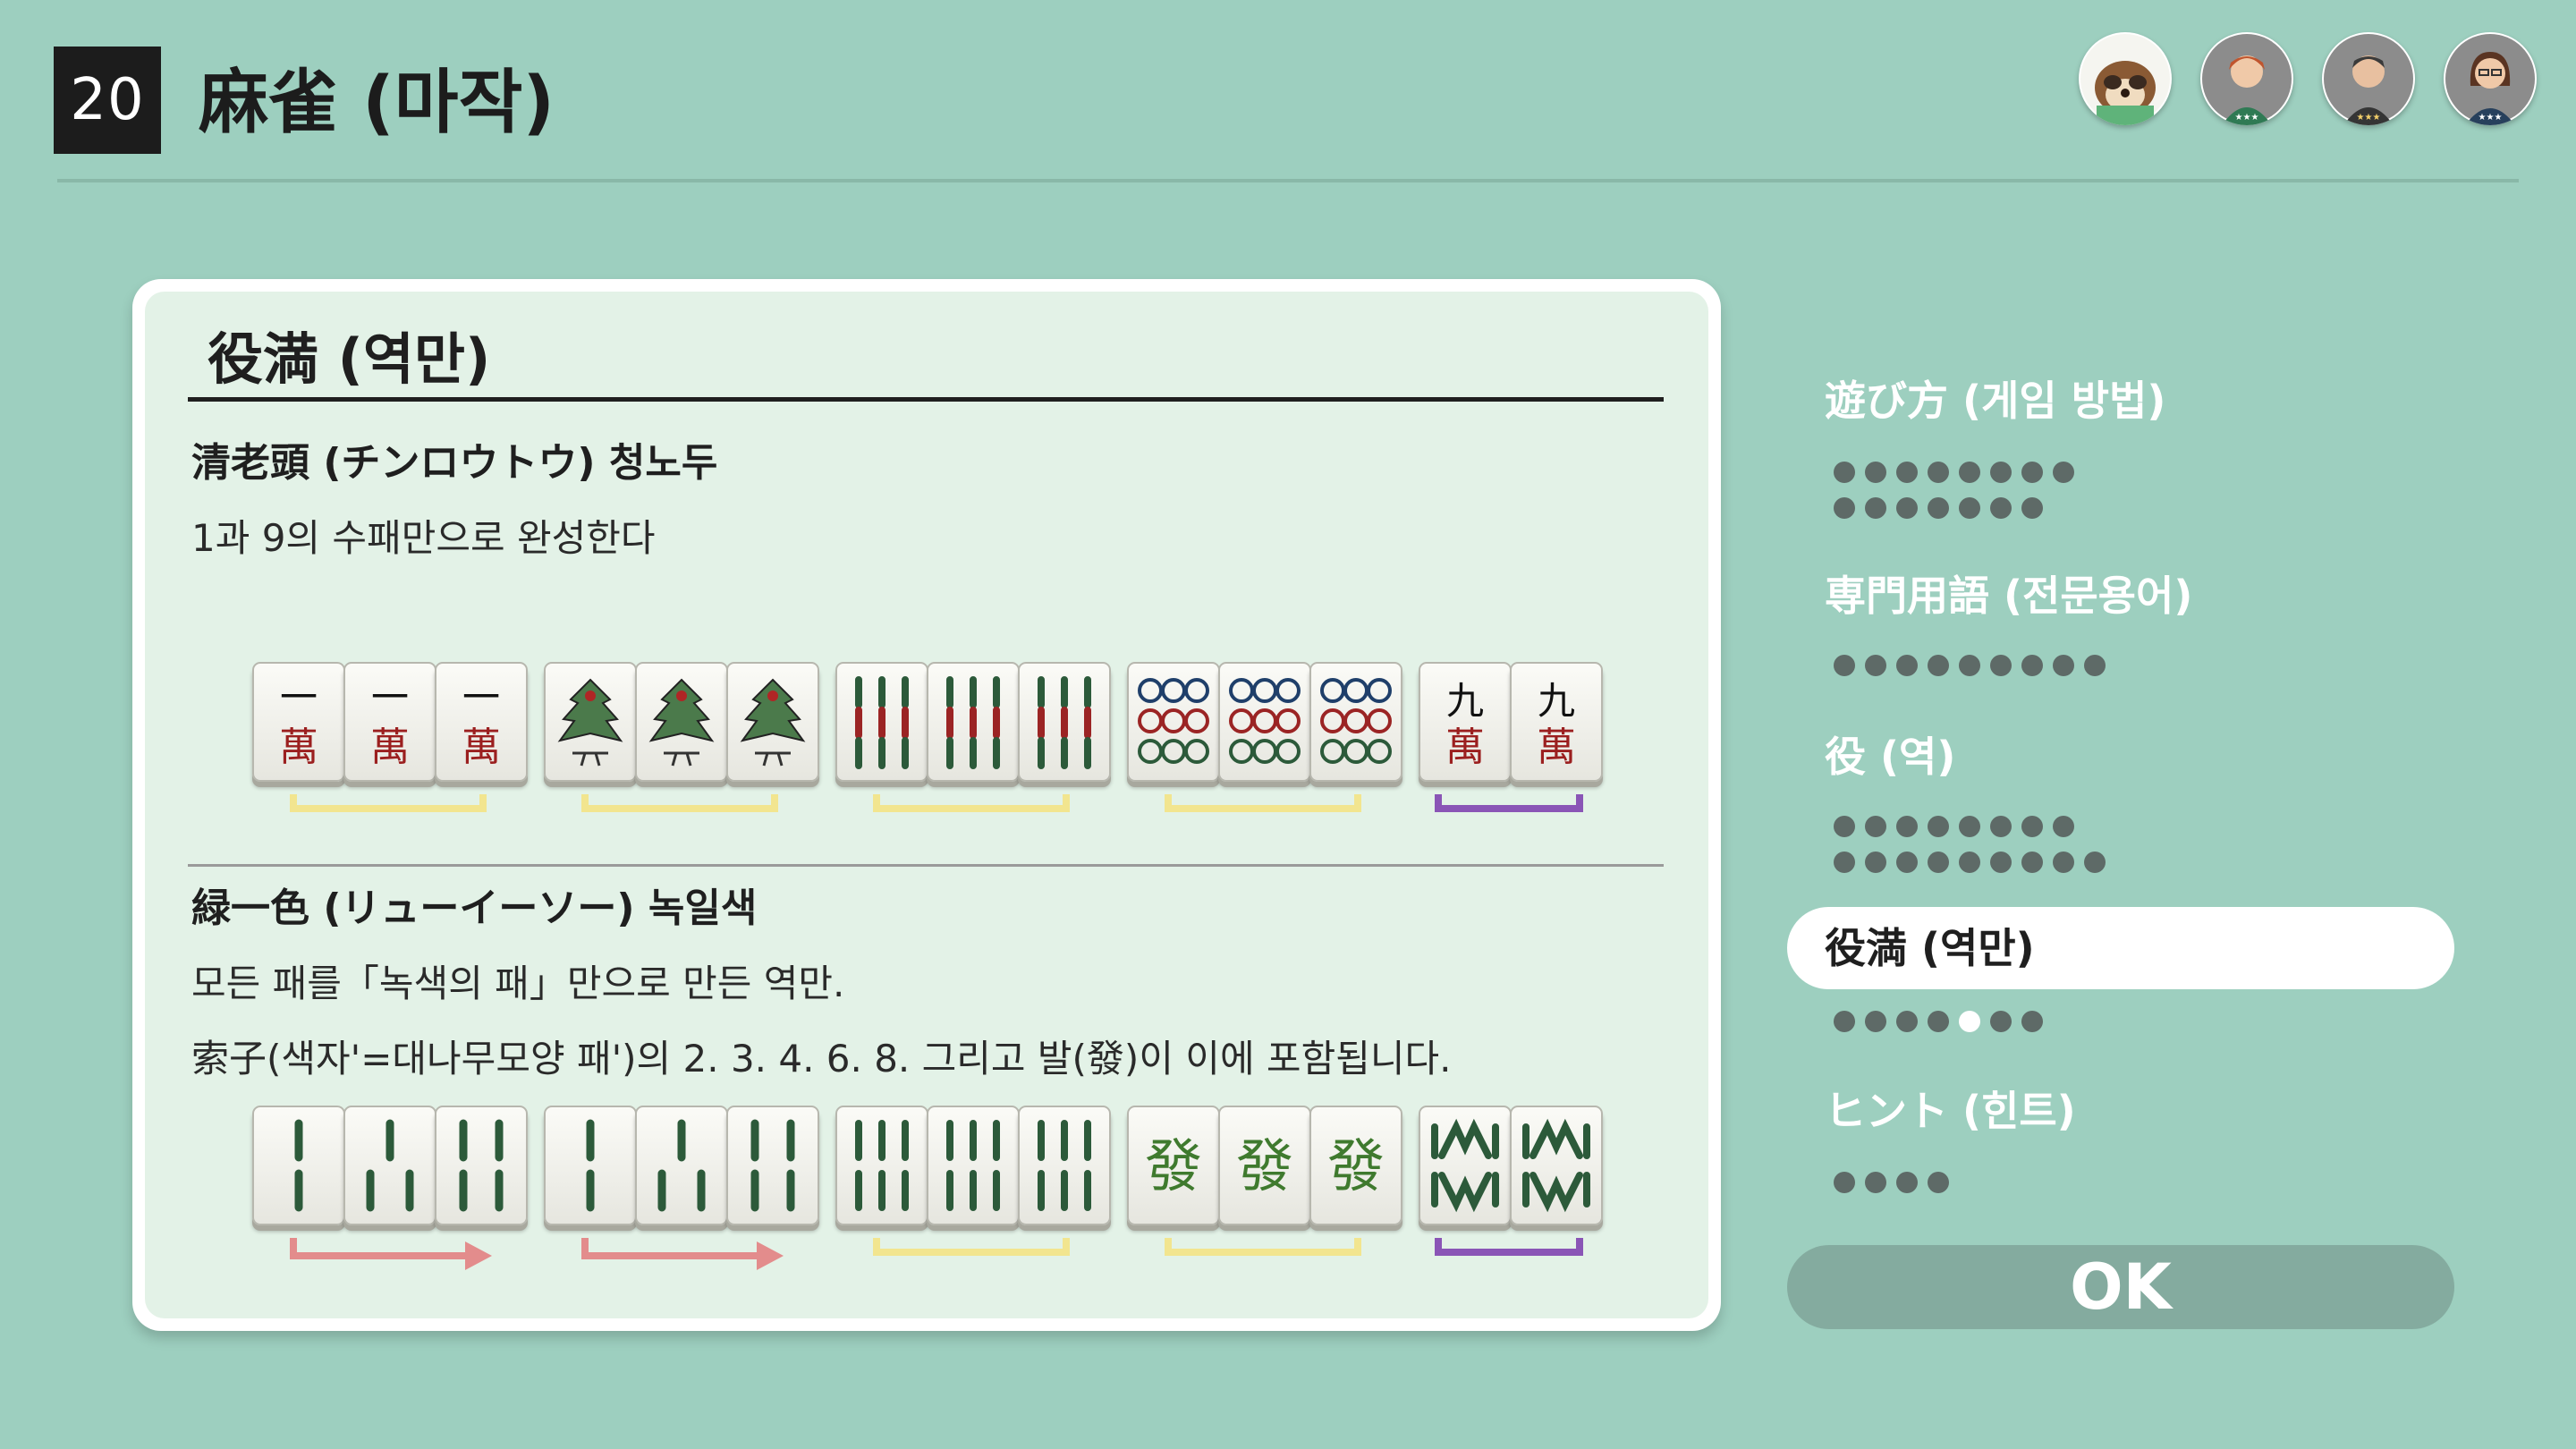  Describe the element at coordinates (2125, 78) in the screenshot. I see `tanuki-avatar` at that location.